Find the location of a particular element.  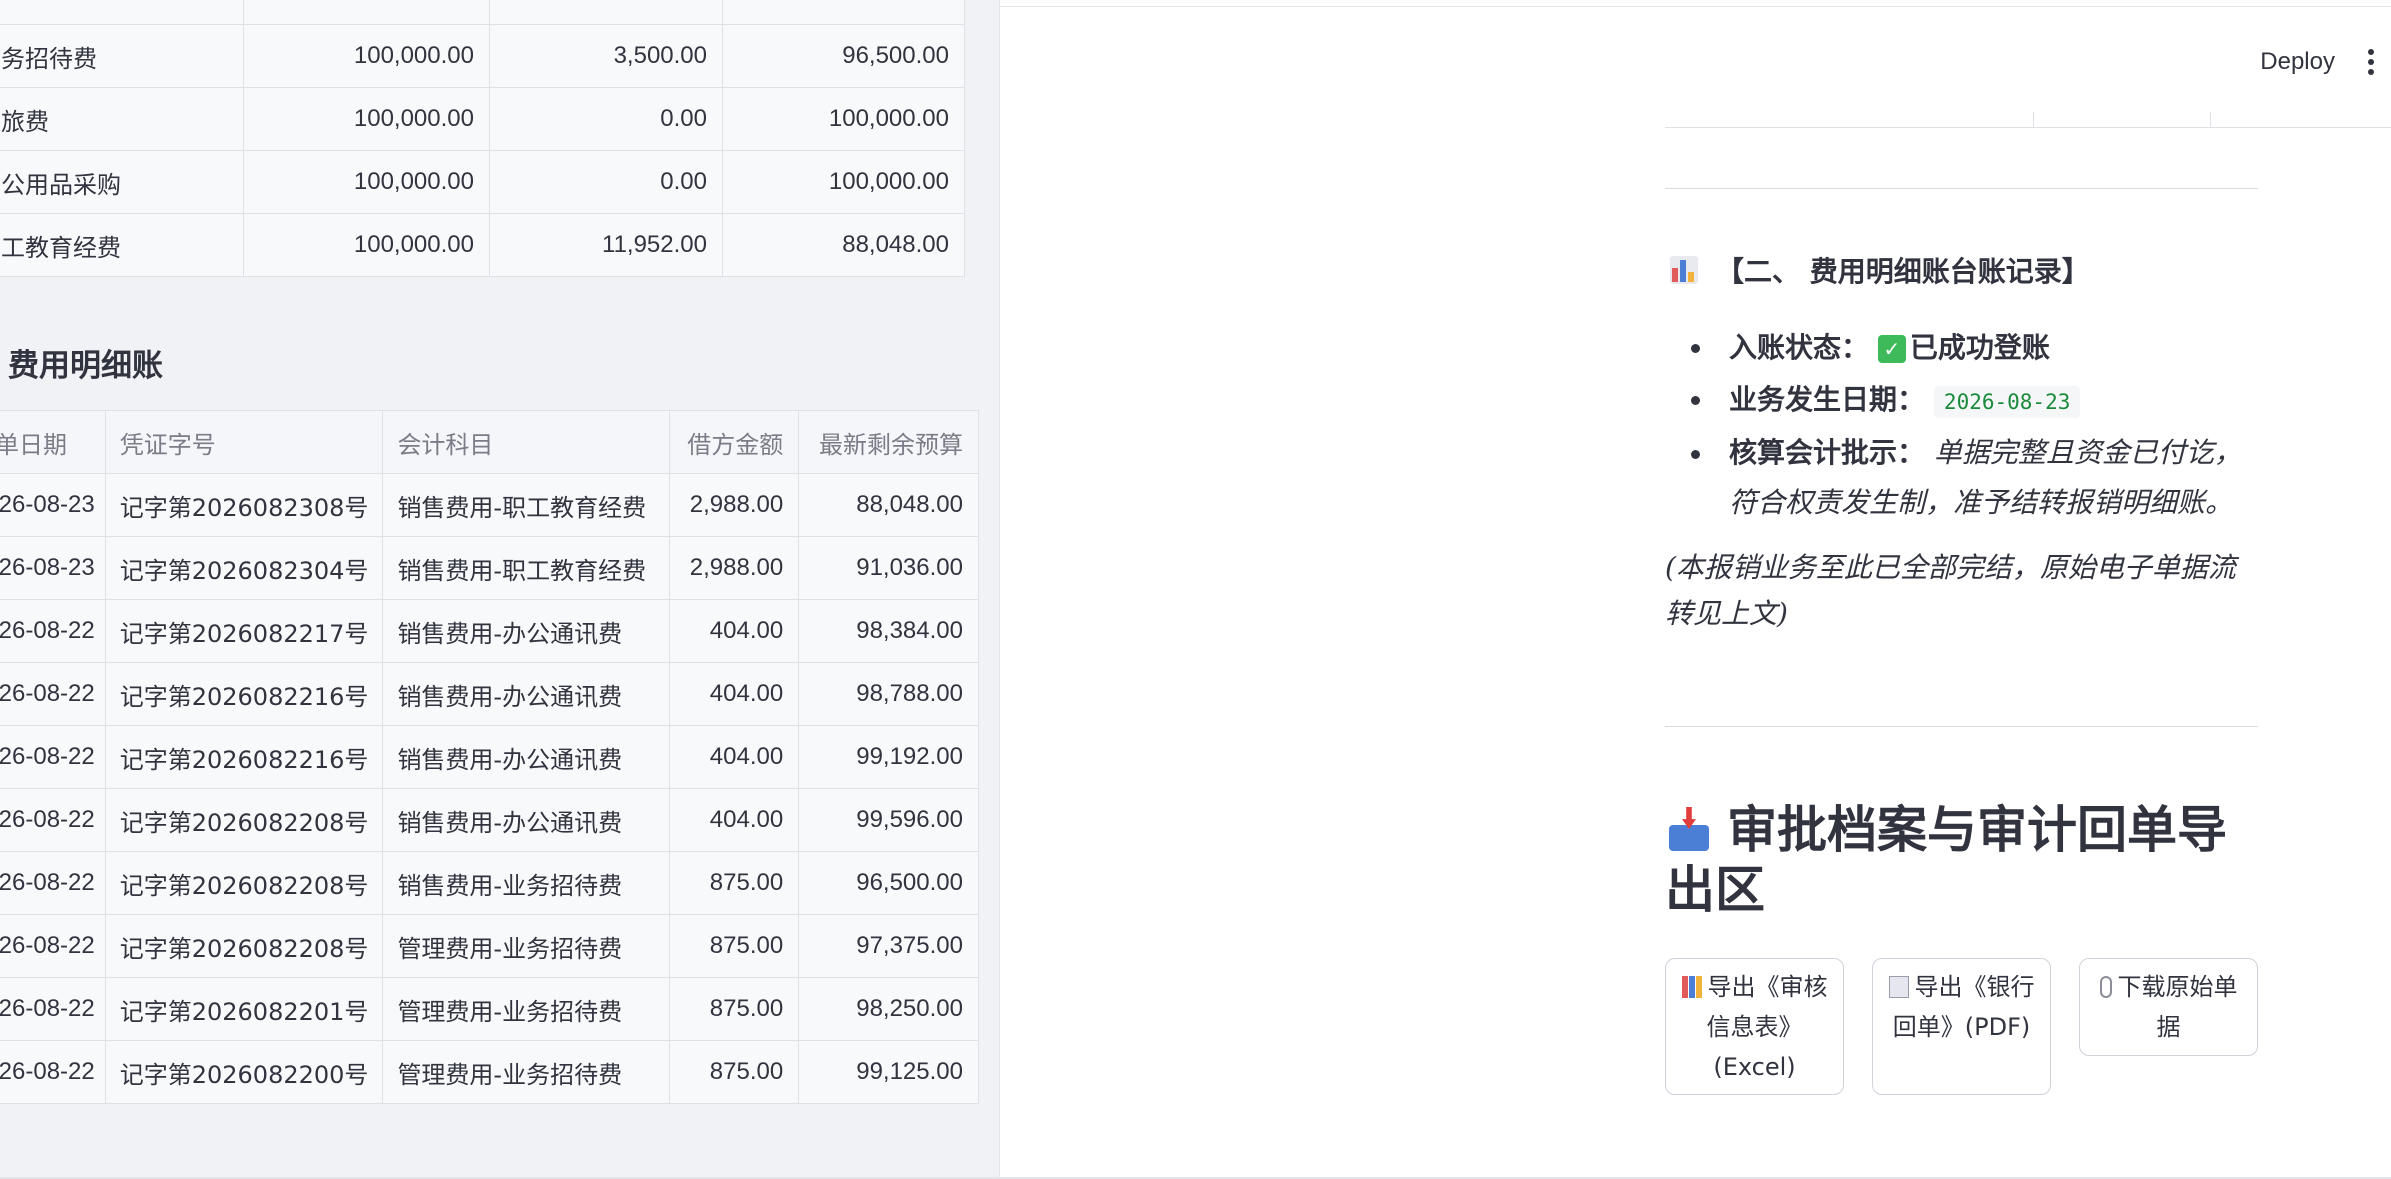

remaining-budget-cell: 98,384.00 is located at coordinates (888, 631).